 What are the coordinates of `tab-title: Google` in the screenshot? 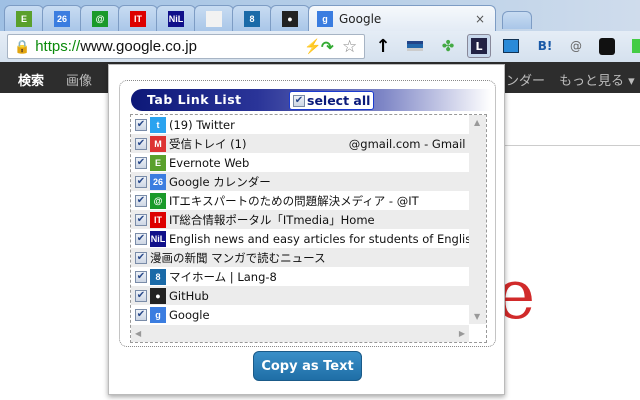 It's located at (360, 18).